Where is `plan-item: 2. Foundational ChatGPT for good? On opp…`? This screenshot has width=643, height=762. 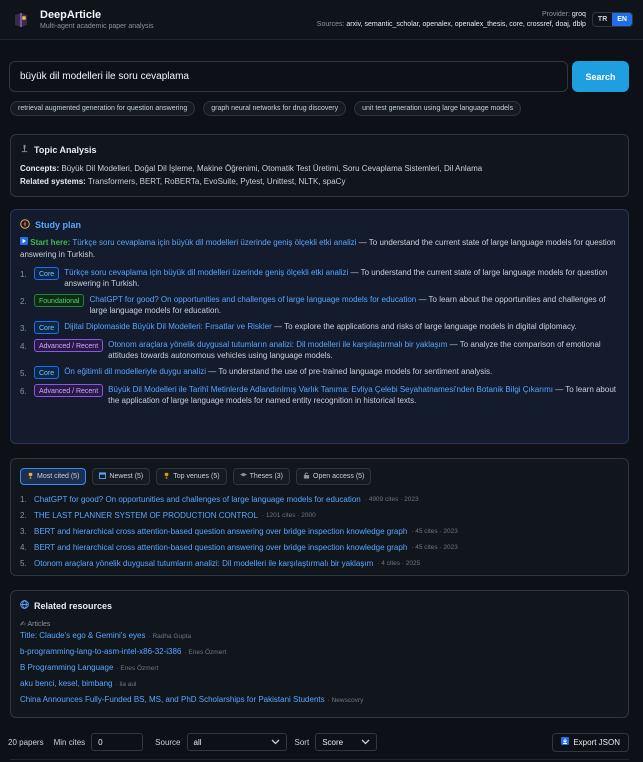
plan-item: 2. Foundational ChatGPT for good? On opp… is located at coordinates (319, 305).